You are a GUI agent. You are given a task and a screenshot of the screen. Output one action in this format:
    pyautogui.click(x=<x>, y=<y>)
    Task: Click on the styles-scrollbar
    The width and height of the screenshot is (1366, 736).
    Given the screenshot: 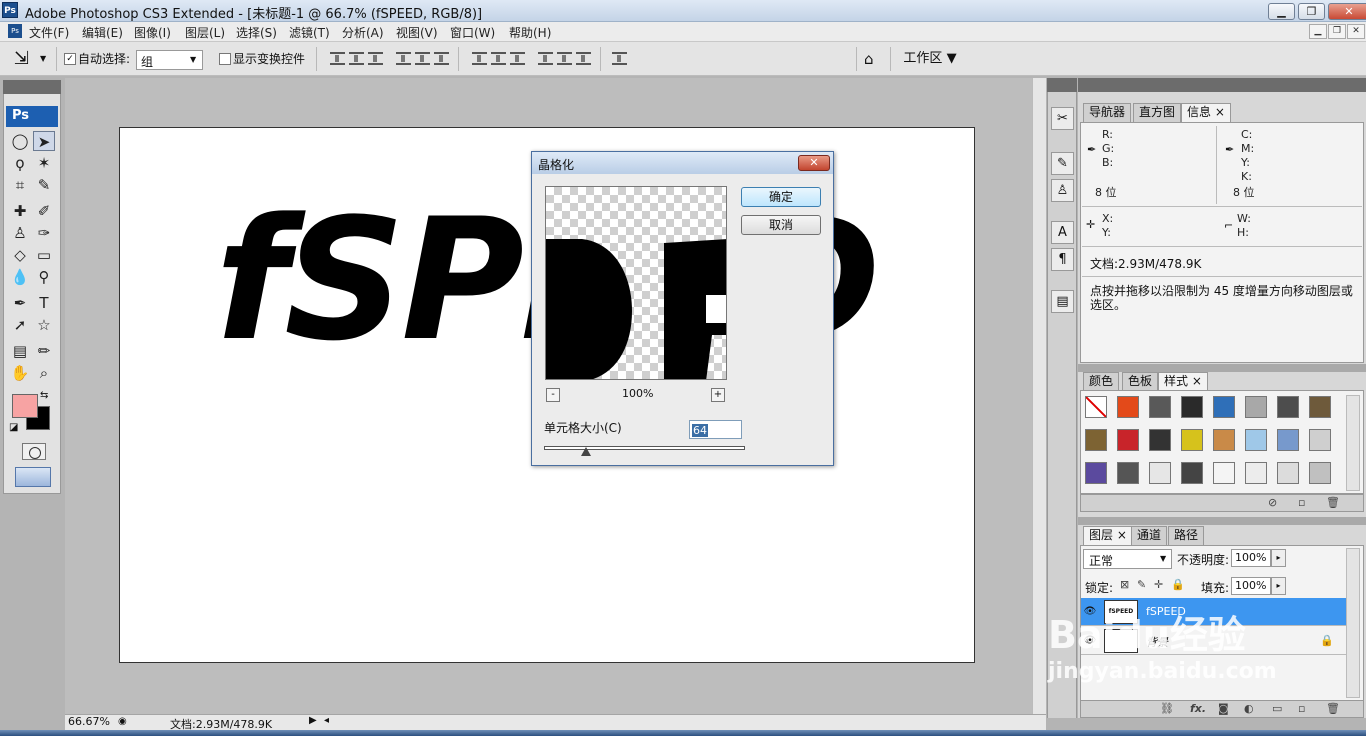 What is the action you would take?
    pyautogui.click(x=1353, y=443)
    